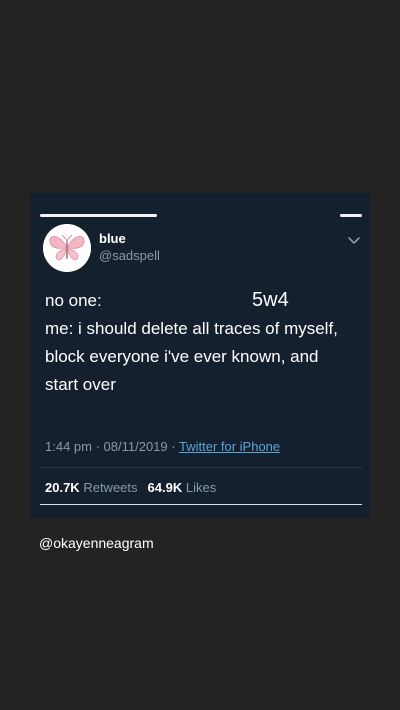 The width and height of the screenshot is (400, 710). Describe the element at coordinates (354, 241) in the screenshot. I see `chevron-down-icon` at that location.